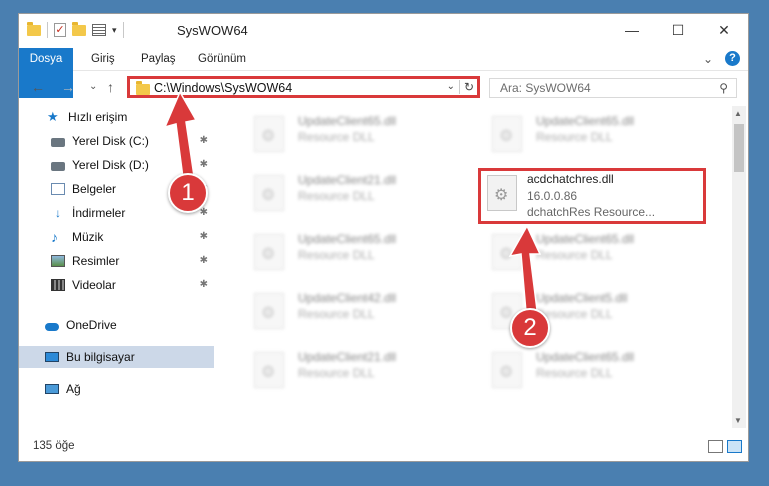  I want to click on callout-step-1: 1, so click(188, 193).